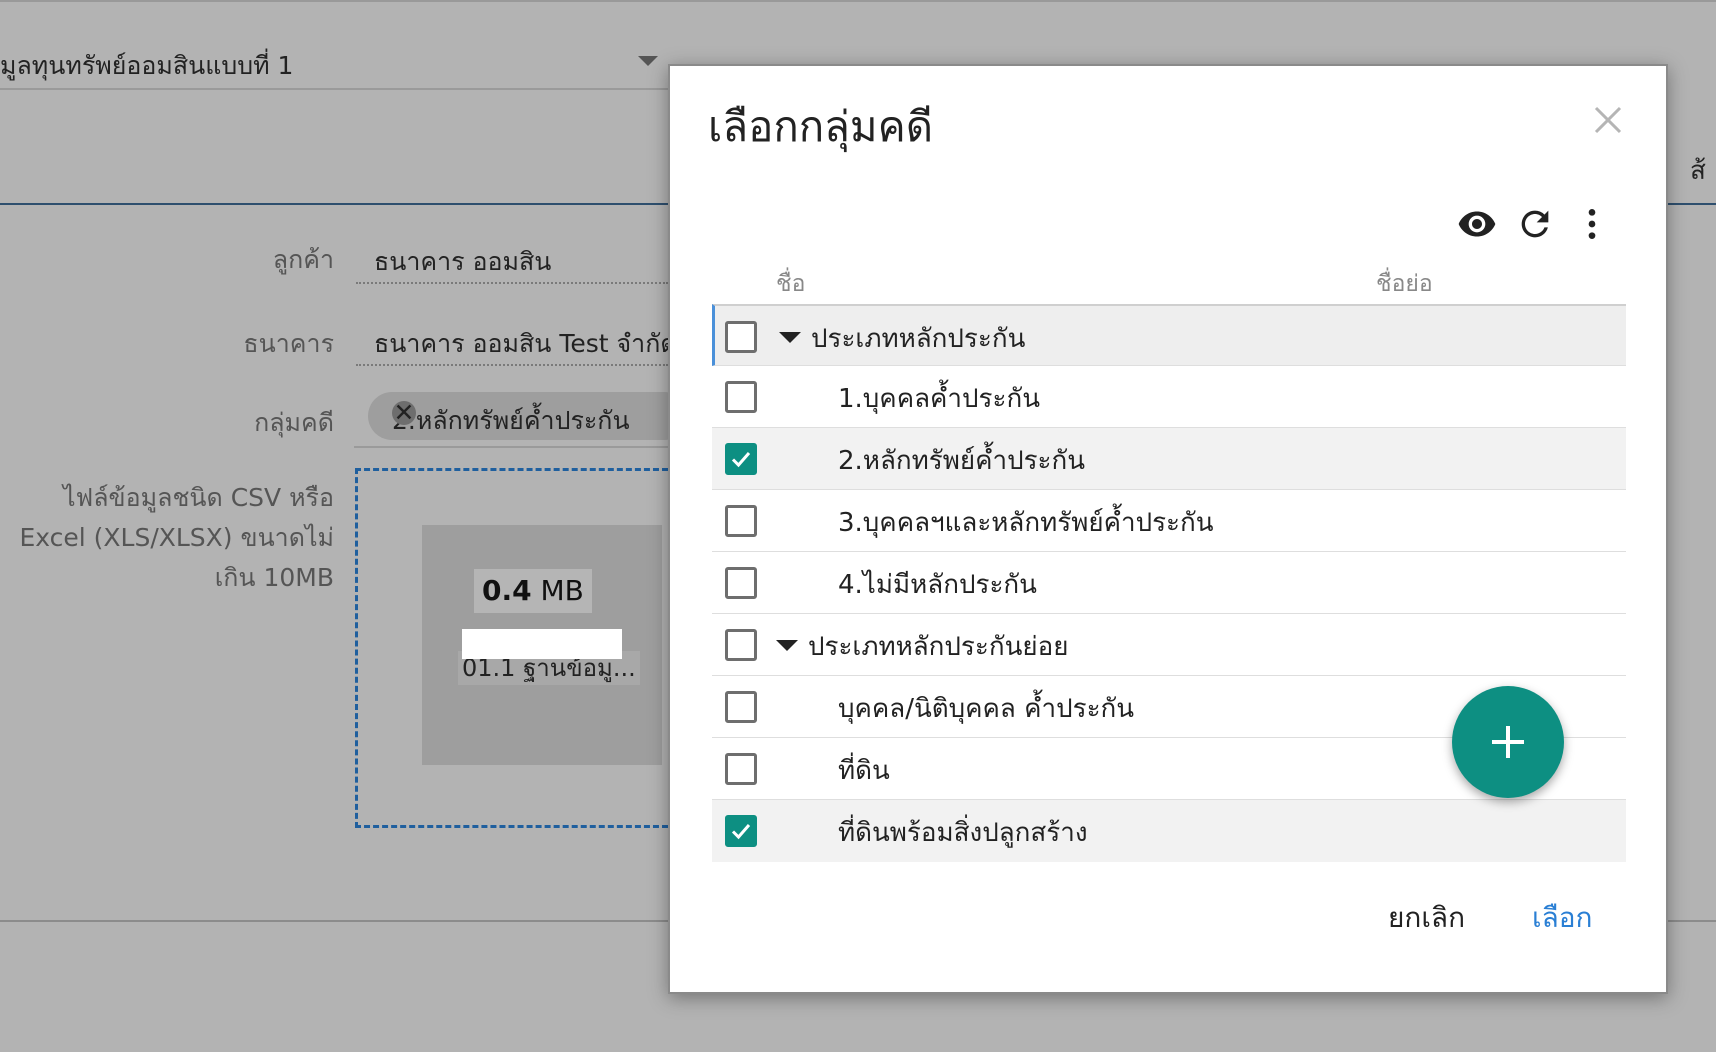 This screenshot has height=1052, width=1716. Describe the element at coordinates (1698, 171) in the screenshot. I see `cut-off-text: ส้` at that location.